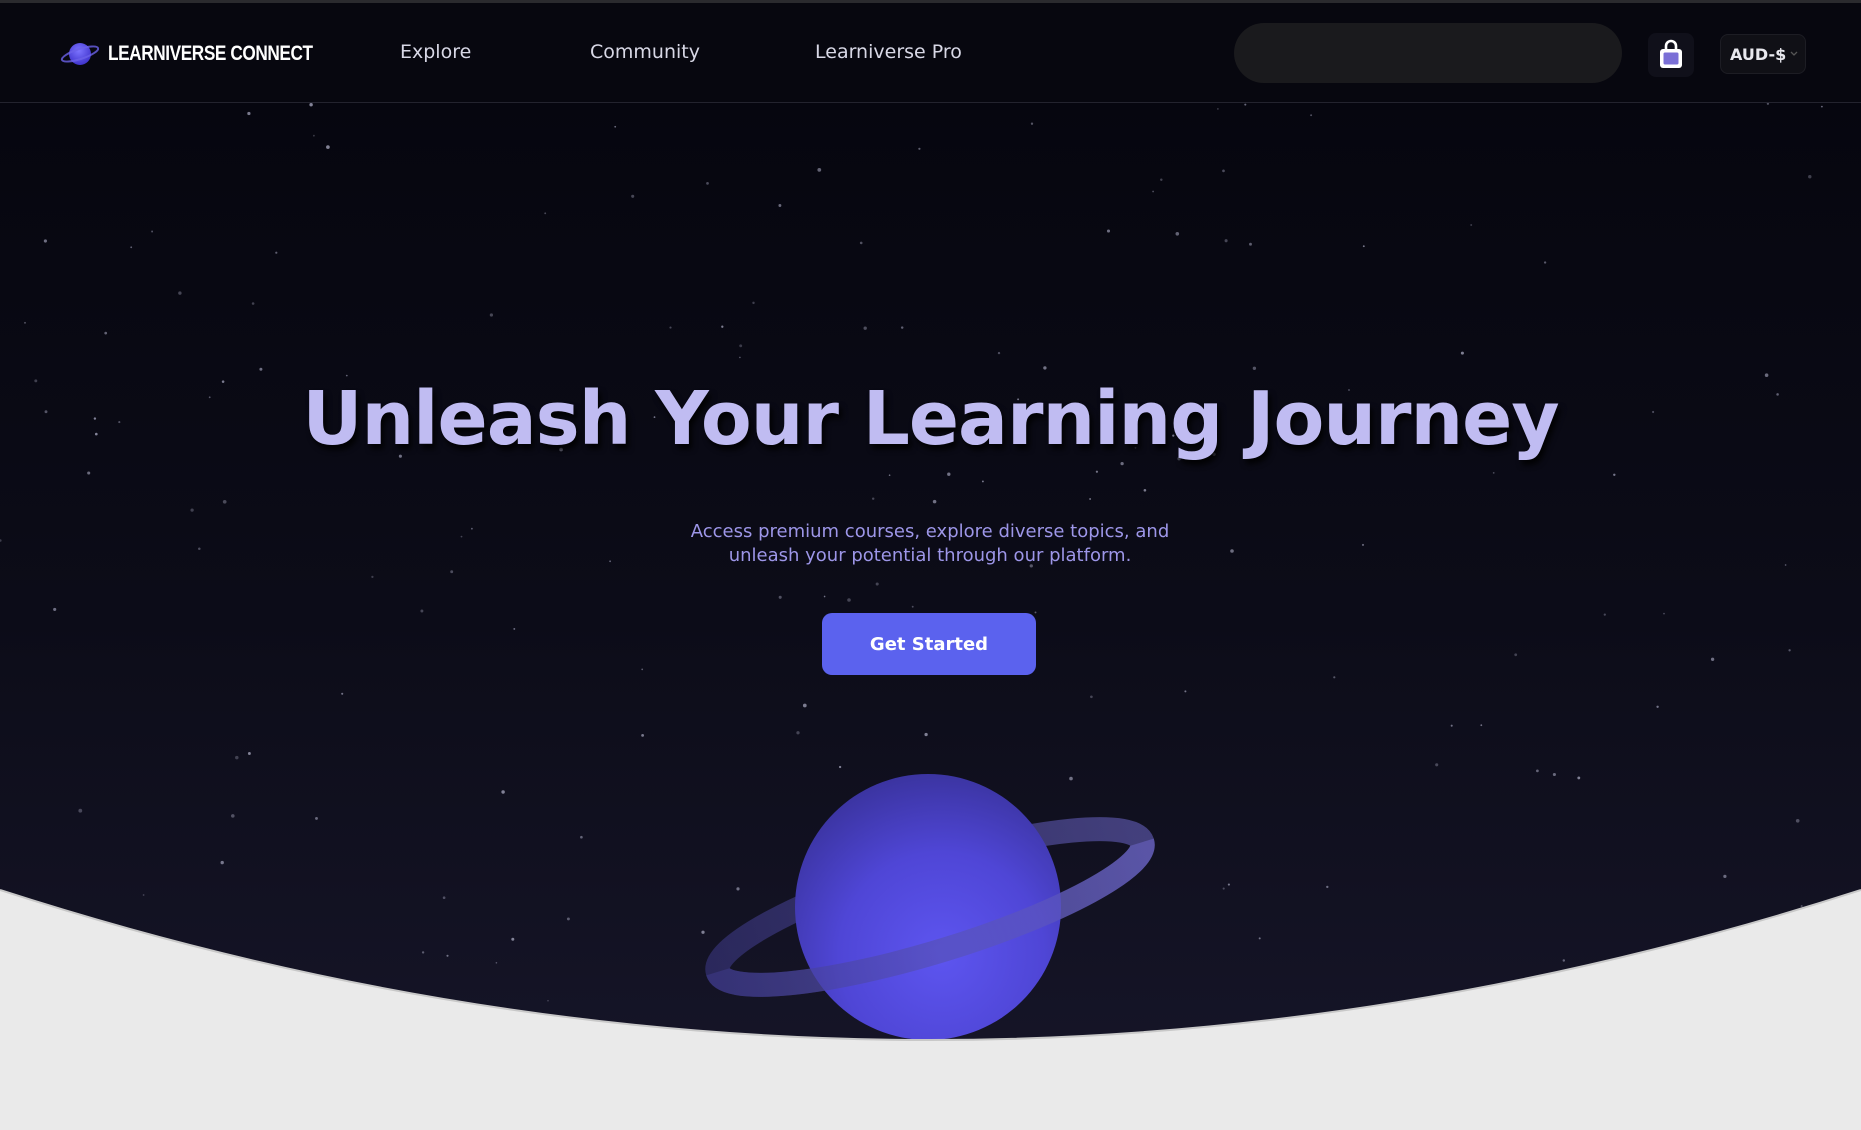  What do you see at coordinates (929, 644) in the screenshot?
I see `get-started-button: Get Started` at bounding box center [929, 644].